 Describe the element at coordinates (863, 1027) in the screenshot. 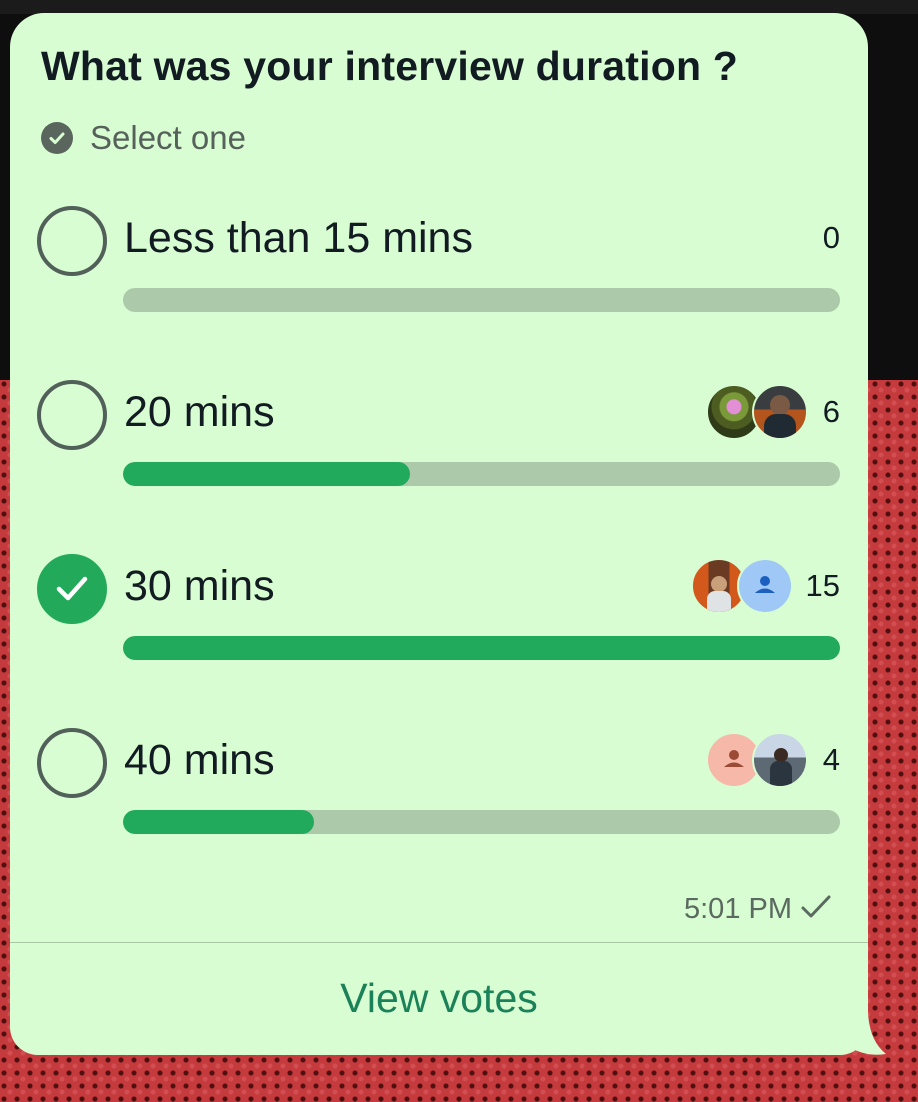

I see `bubble-tail` at that location.